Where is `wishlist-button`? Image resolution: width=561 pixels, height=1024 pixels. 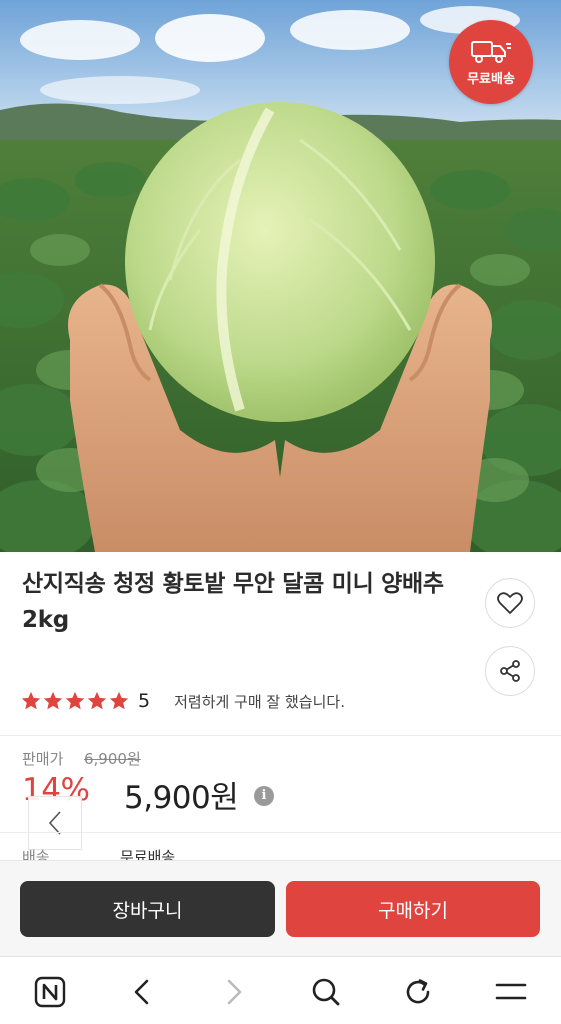 wishlist-button is located at coordinates (510, 603).